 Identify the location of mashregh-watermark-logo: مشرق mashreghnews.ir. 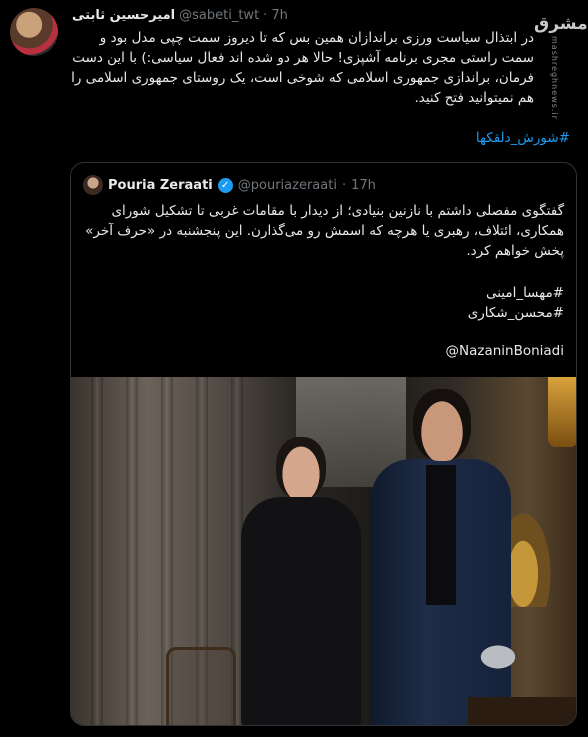
(561, 68).